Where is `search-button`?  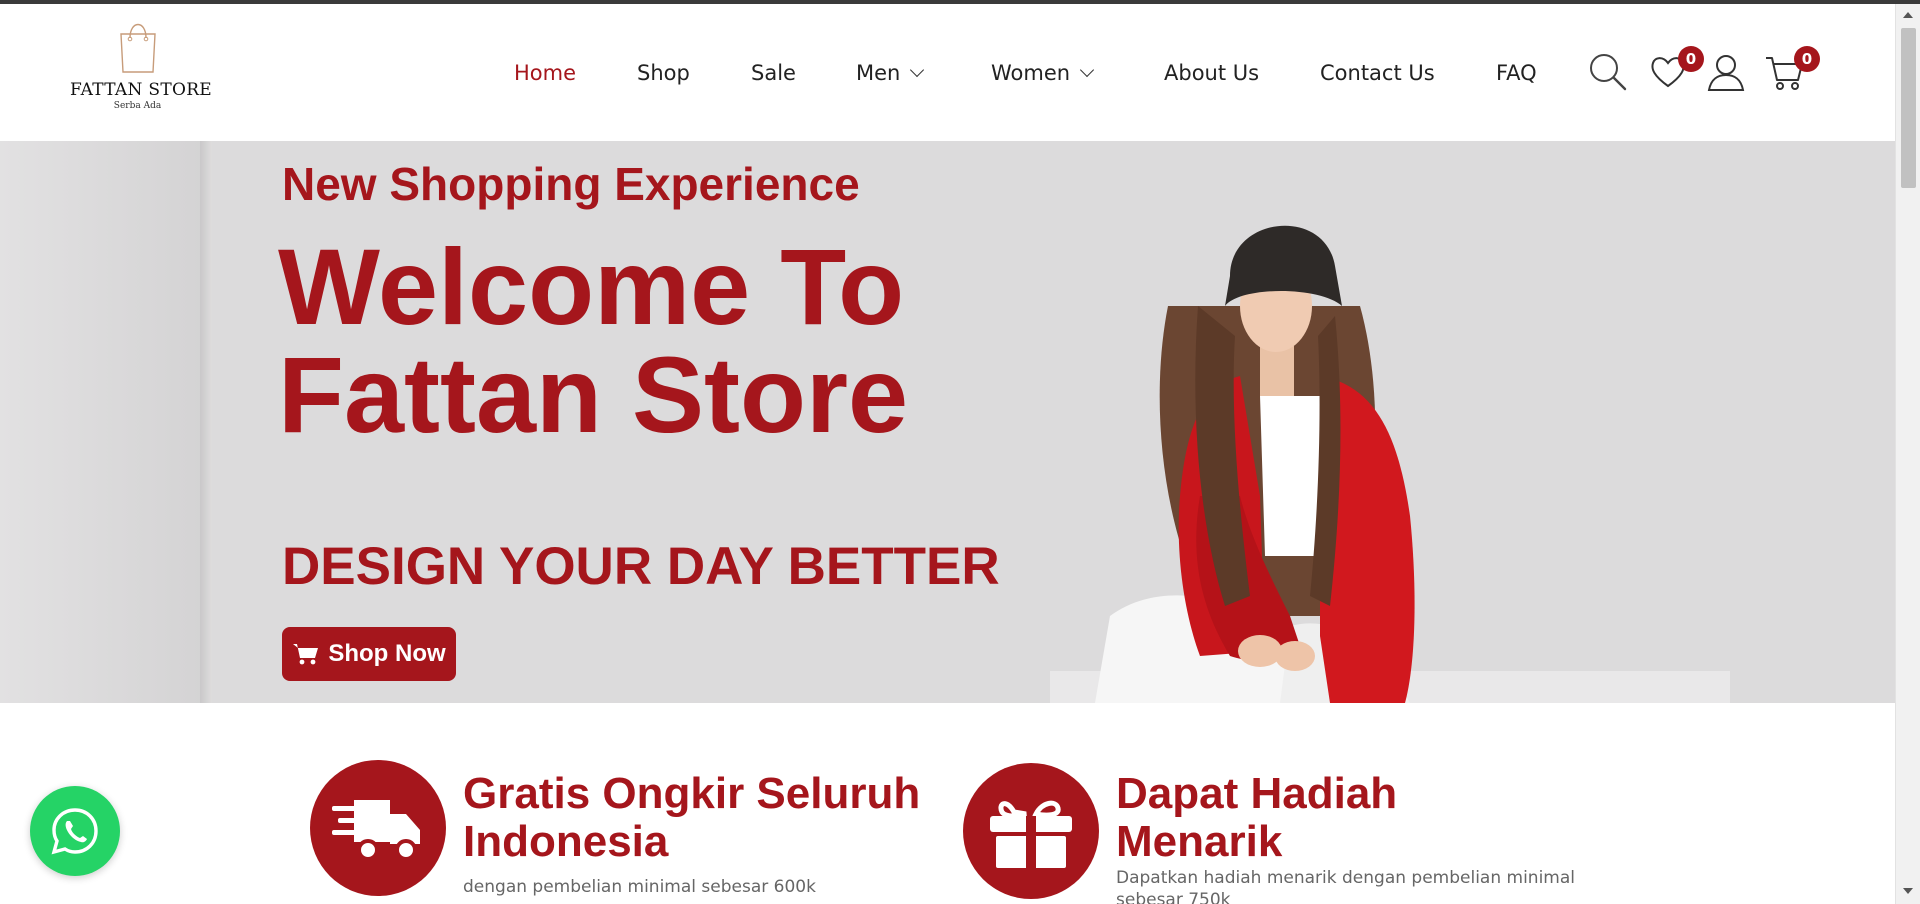 search-button is located at coordinates (1610, 74).